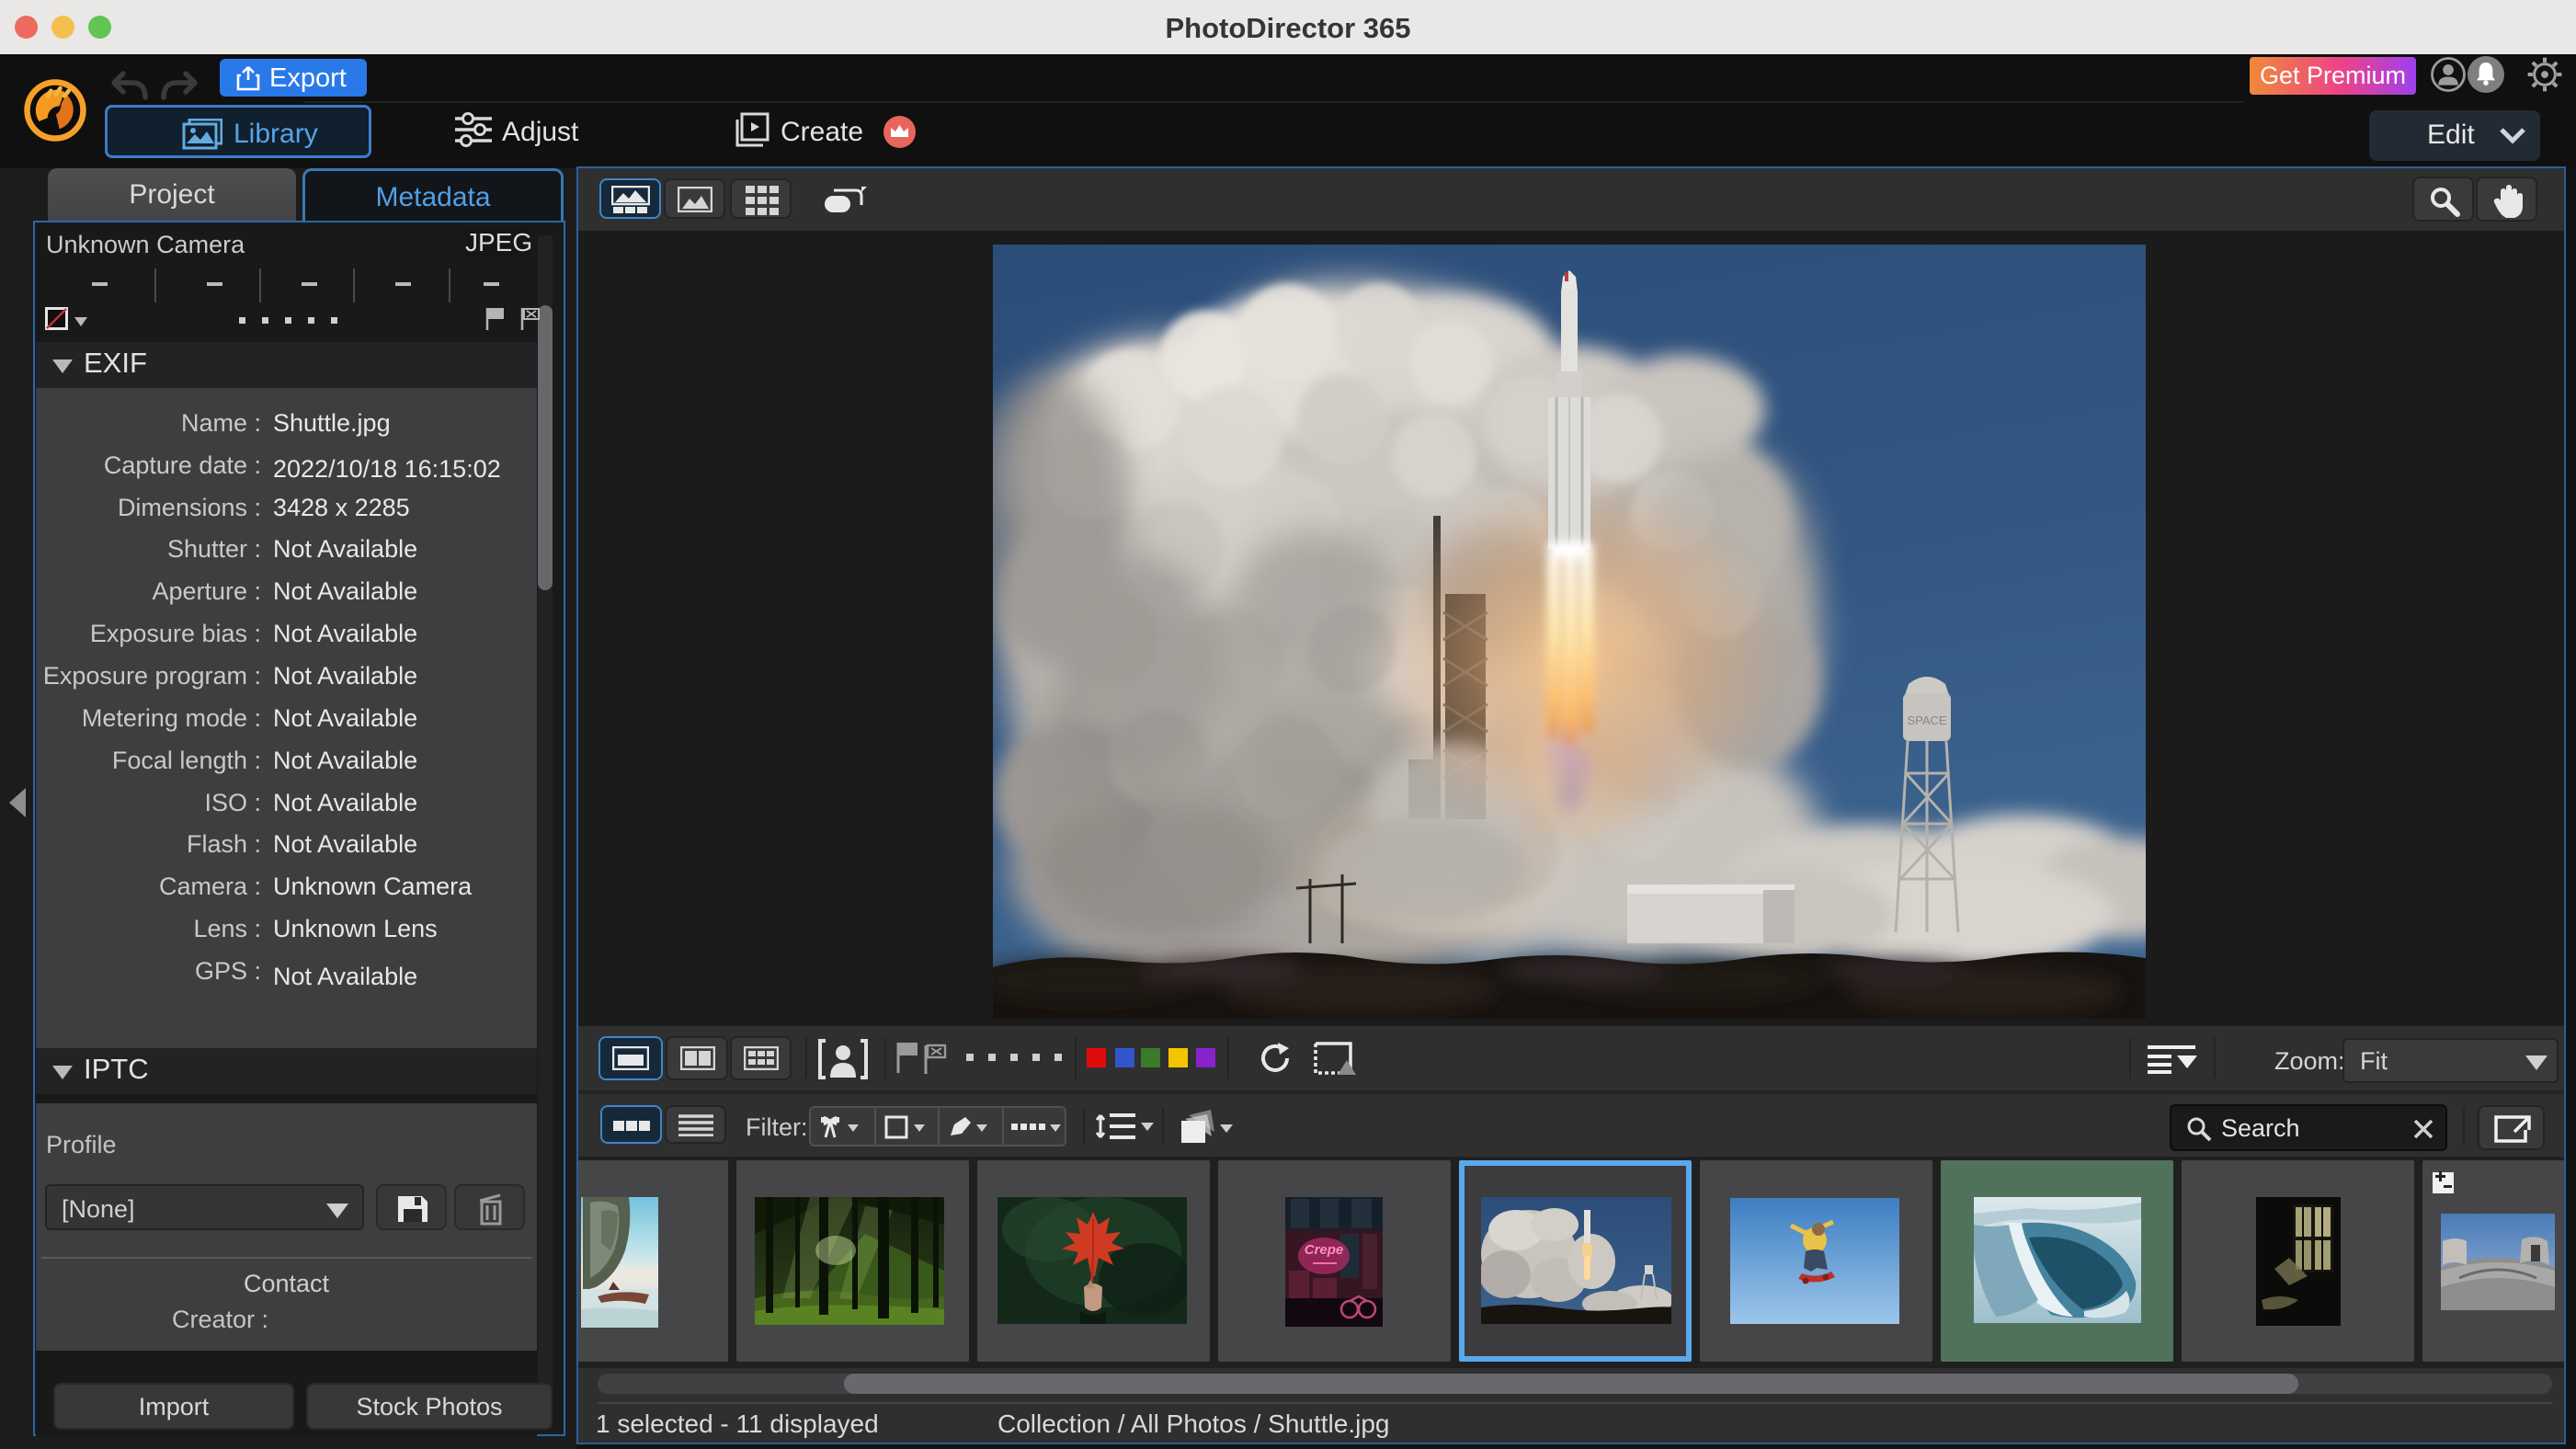  I want to click on svg-text: SPACE, so click(1926, 720).